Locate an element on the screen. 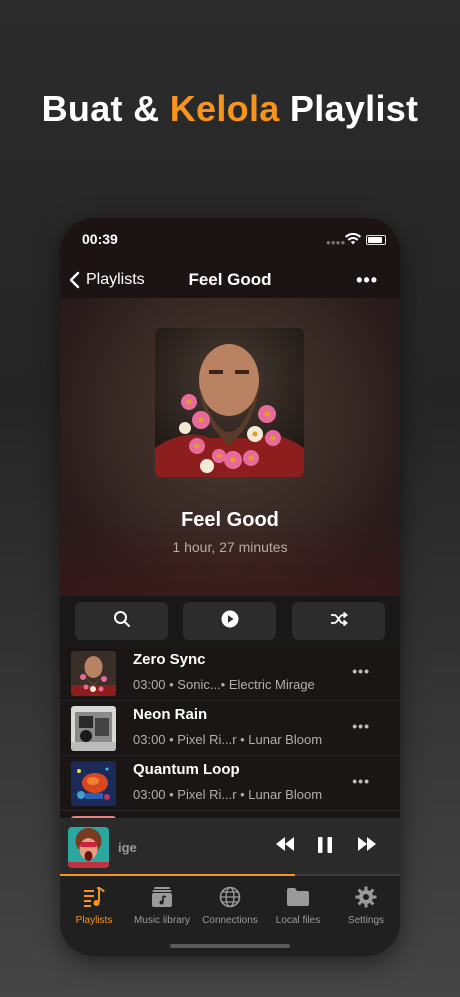 The image size is (460, 997). tab-connections: Connections is located at coordinates (230, 905).